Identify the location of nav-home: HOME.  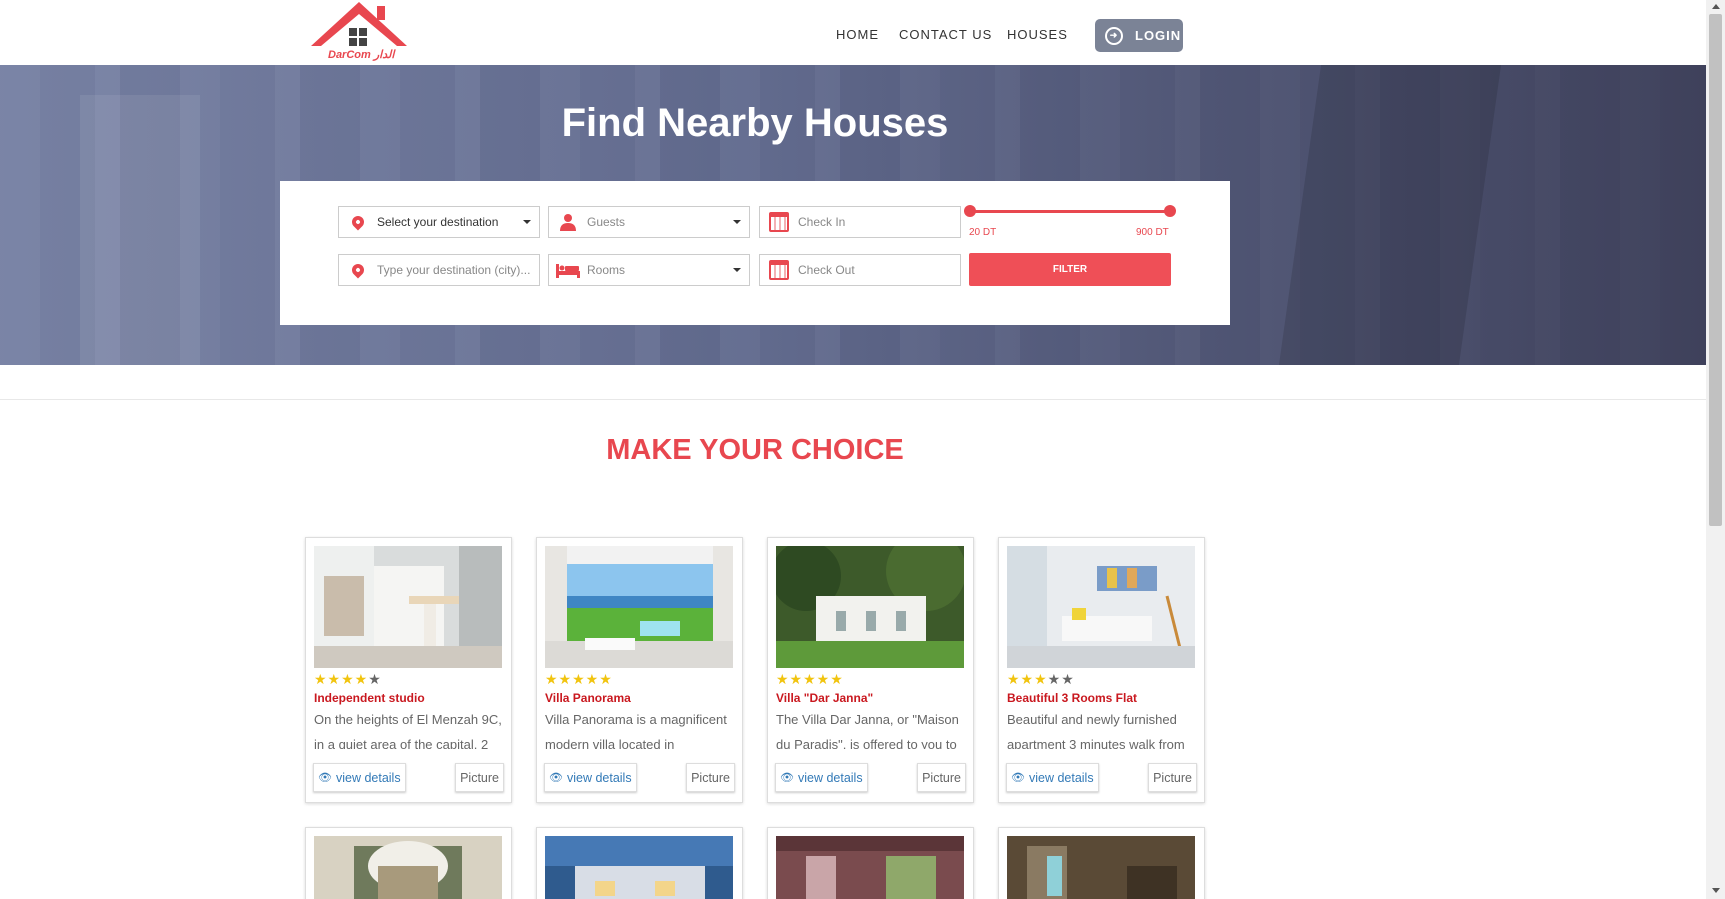
(857, 34).